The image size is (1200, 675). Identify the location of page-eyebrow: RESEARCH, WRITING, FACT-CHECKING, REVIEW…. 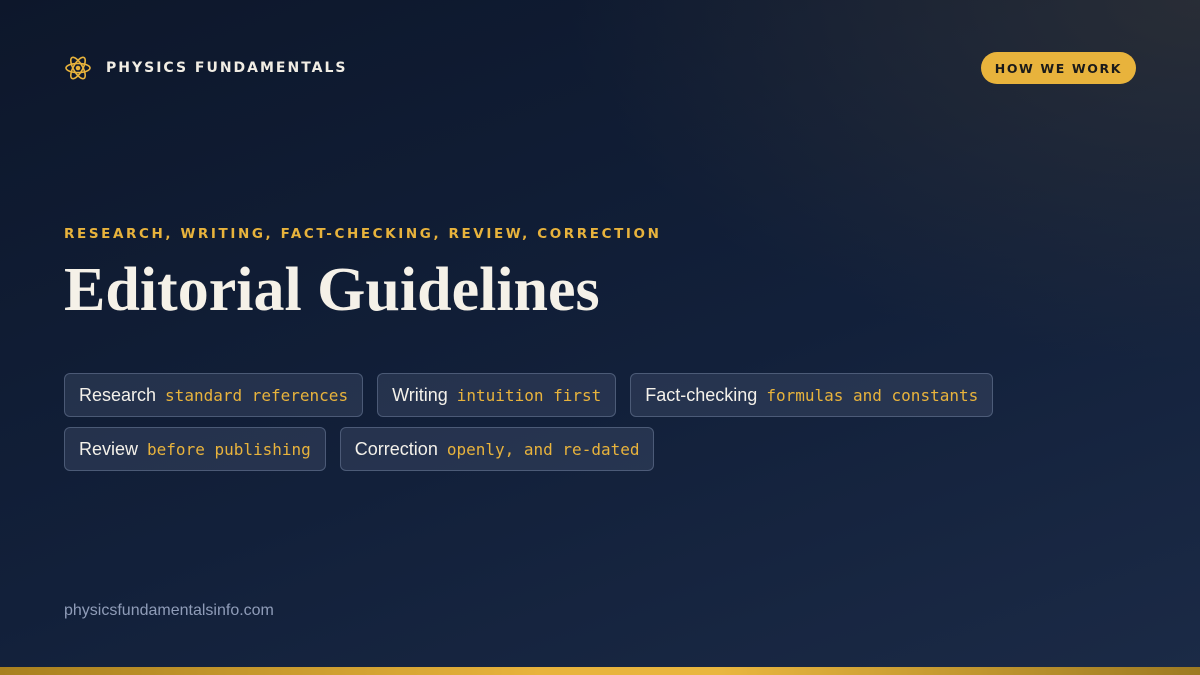
(363, 234).